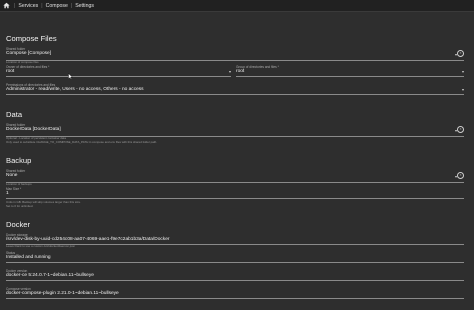 This screenshot has width=474, height=310. I want to click on field-value: Compose [Compose], so click(29, 53).